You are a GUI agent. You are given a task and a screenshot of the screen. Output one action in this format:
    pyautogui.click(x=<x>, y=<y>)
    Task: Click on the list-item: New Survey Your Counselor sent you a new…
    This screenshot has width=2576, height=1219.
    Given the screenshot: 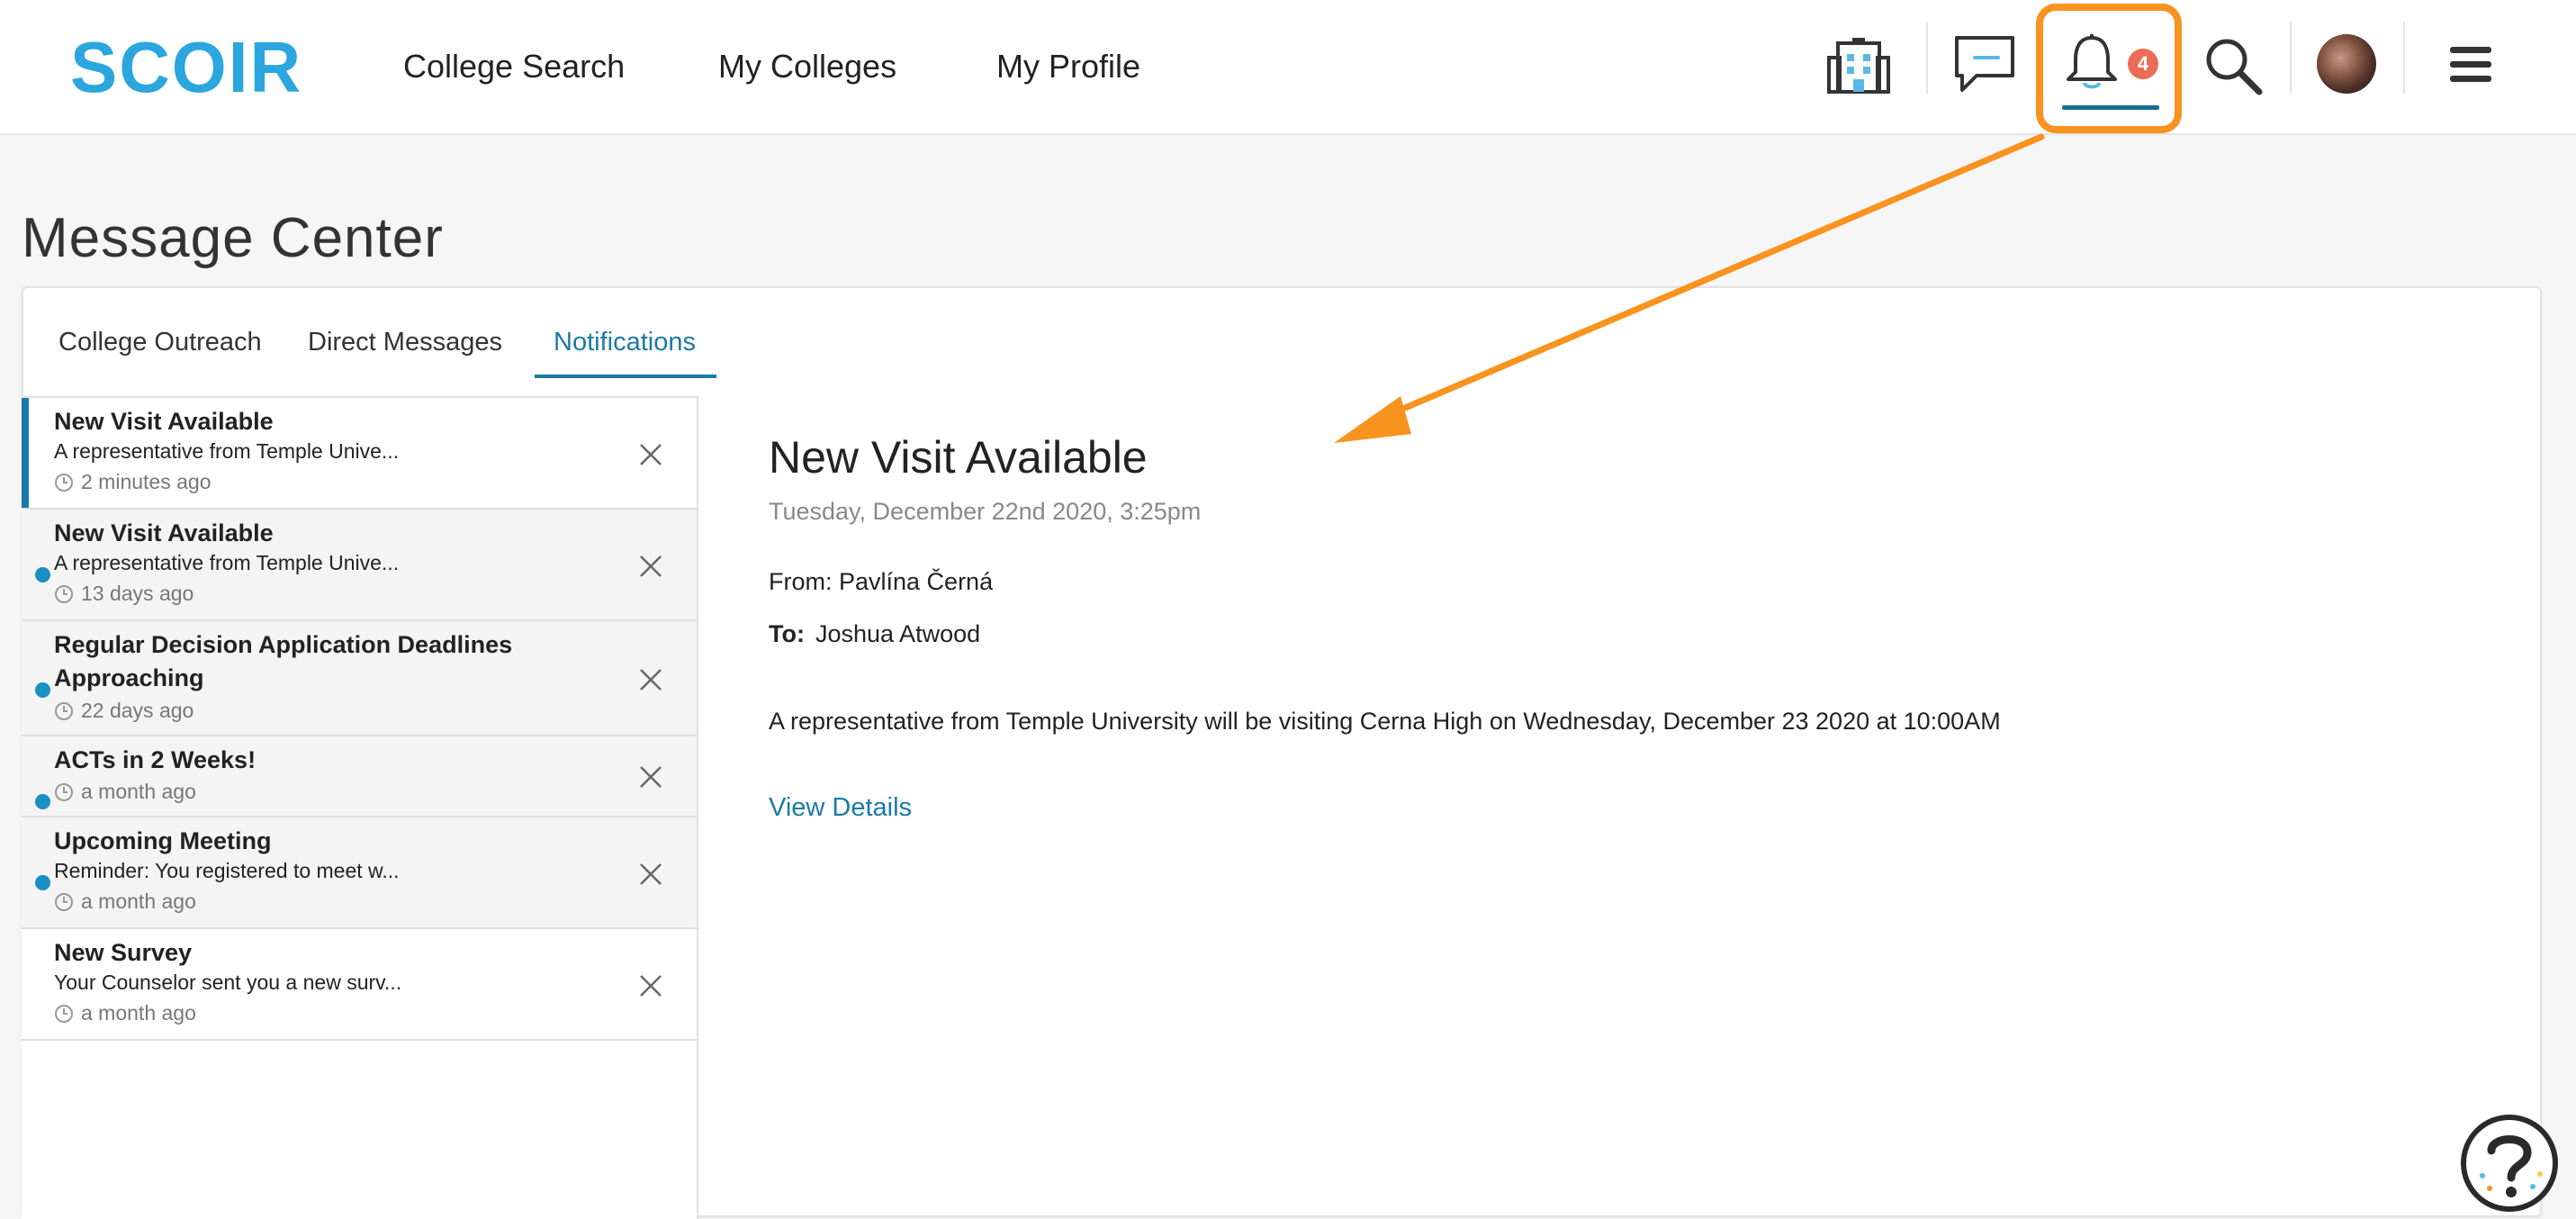 What is the action you would take?
    pyautogui.click(x=359, y=985)
    